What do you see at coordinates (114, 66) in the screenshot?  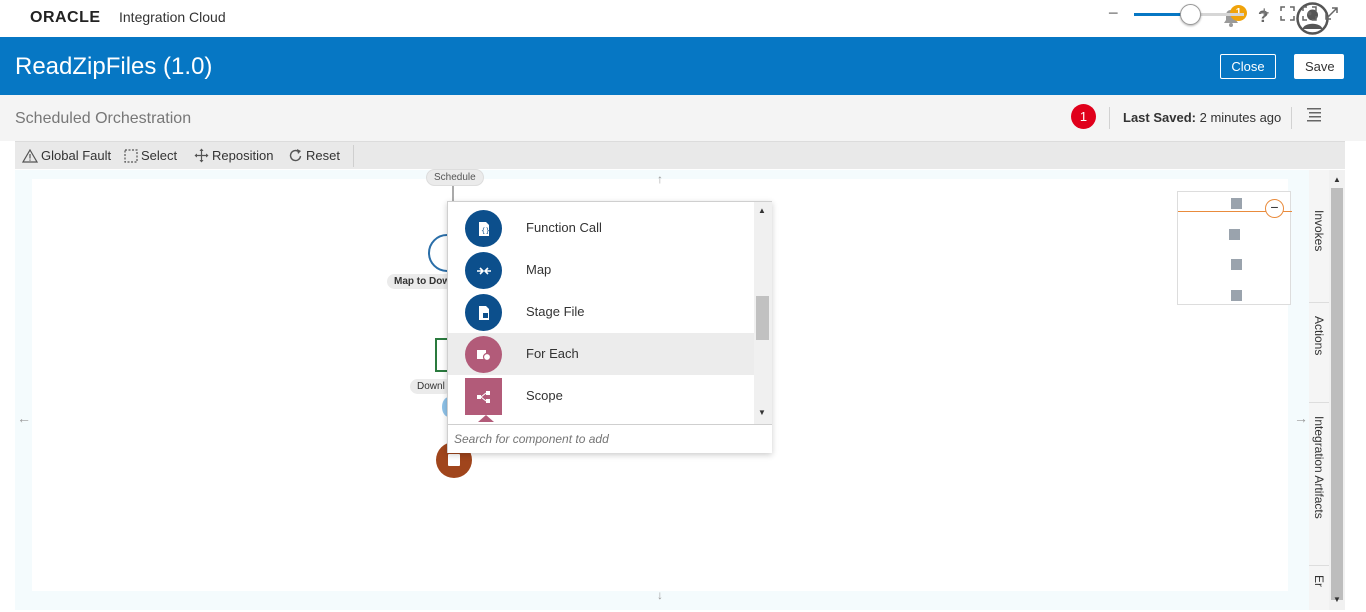 I see `integration-title: ReadZipFiles (1.0)` at bounding box center [114, 66].